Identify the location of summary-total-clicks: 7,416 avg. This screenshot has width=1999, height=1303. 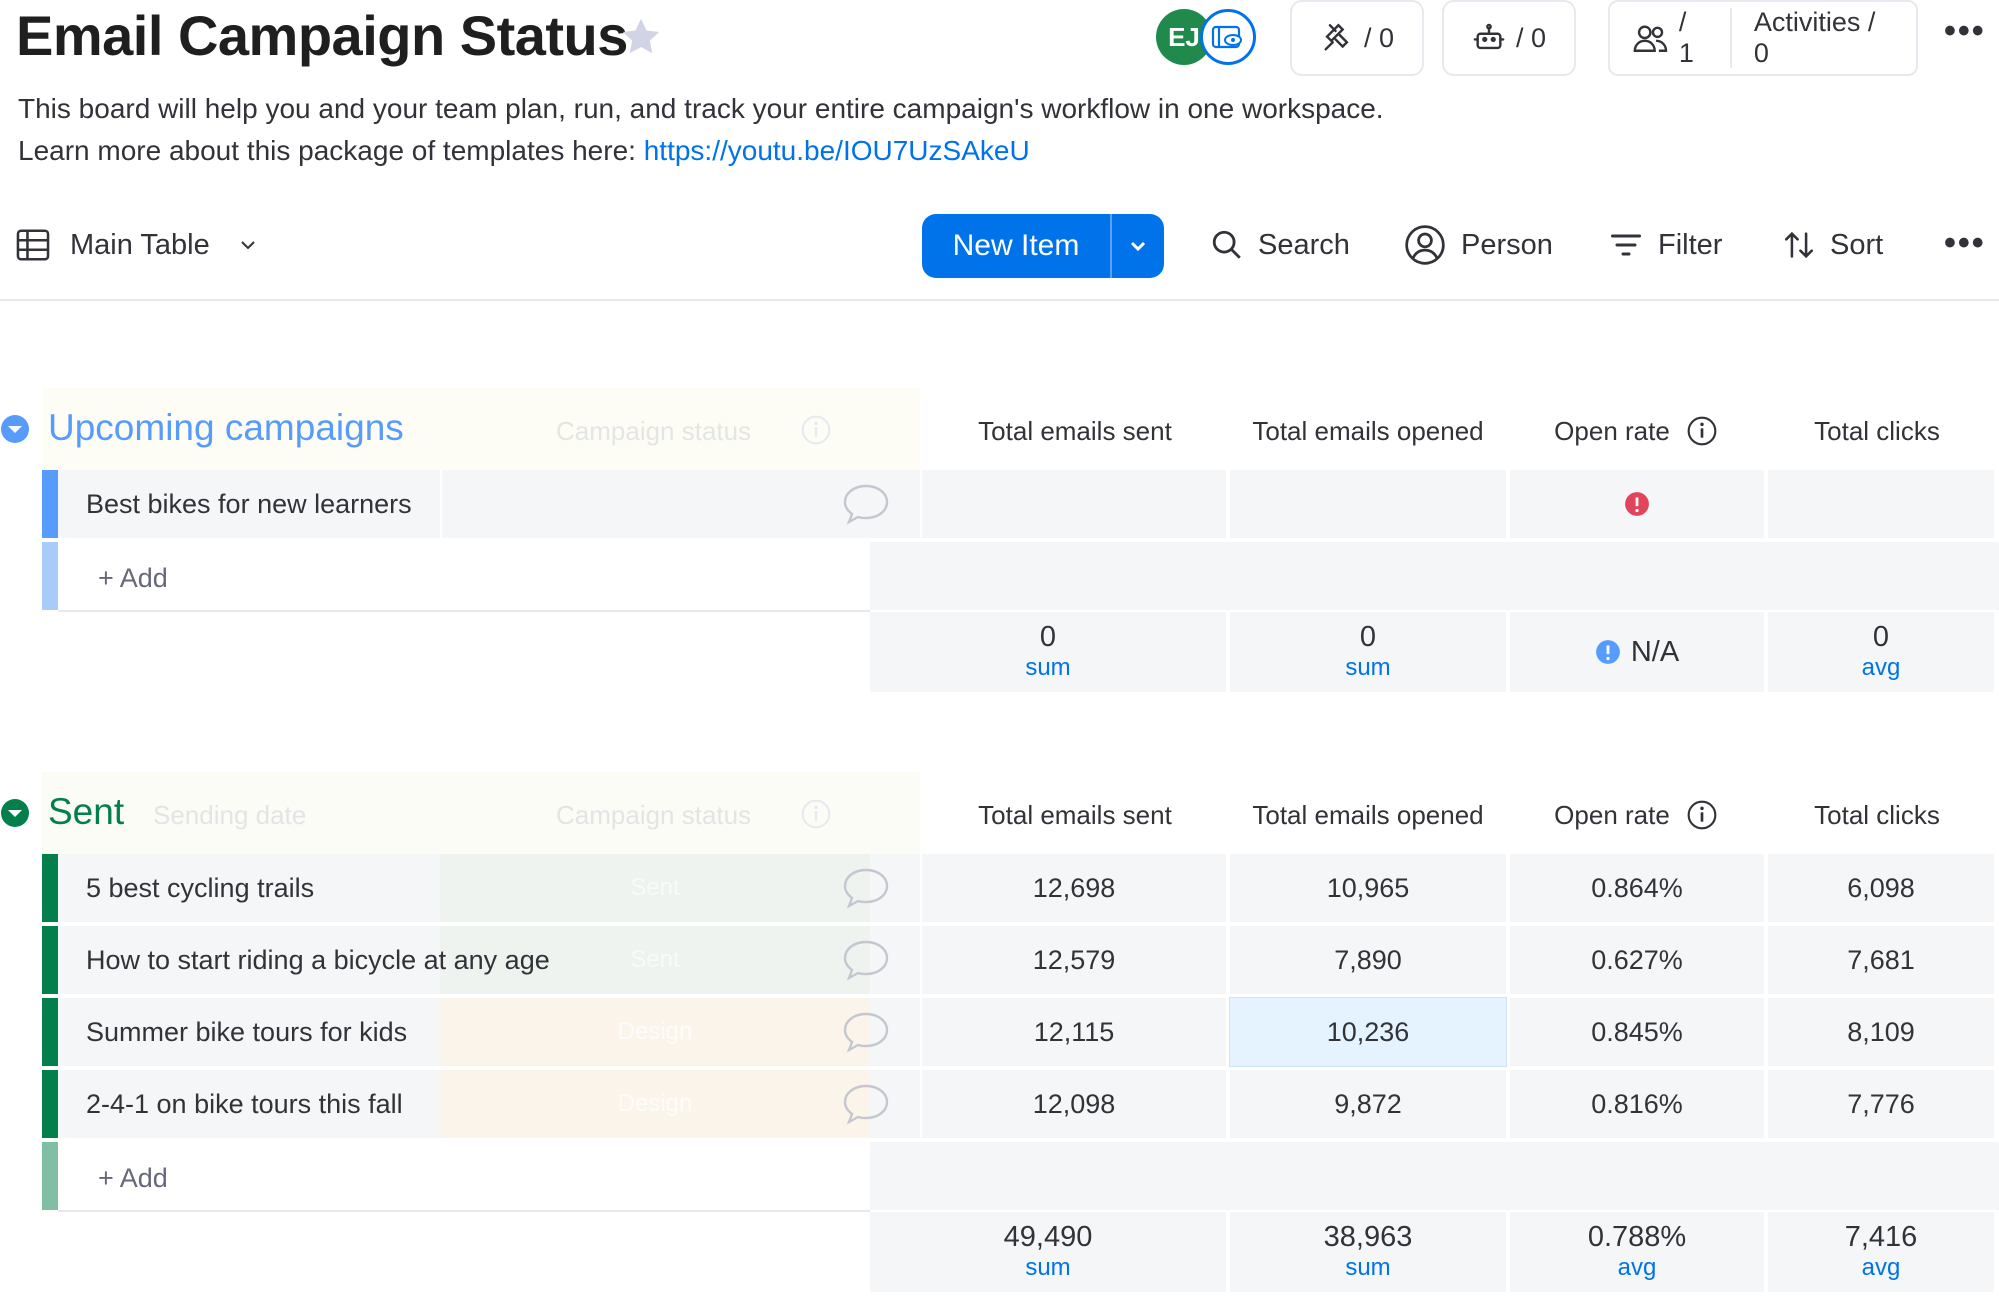
(1881, 1252).